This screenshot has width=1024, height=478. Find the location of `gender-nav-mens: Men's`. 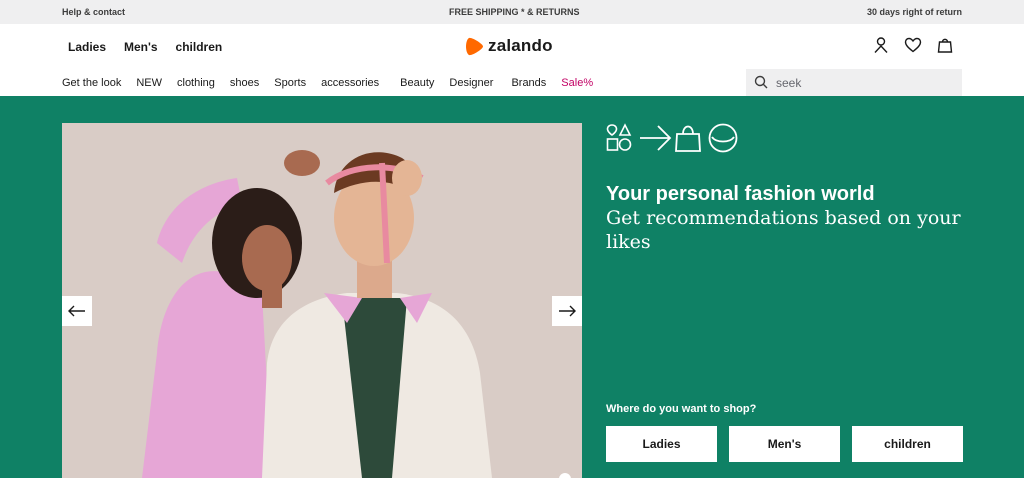

gender-nav-mens: Men's is located at coordinates (141, 47).